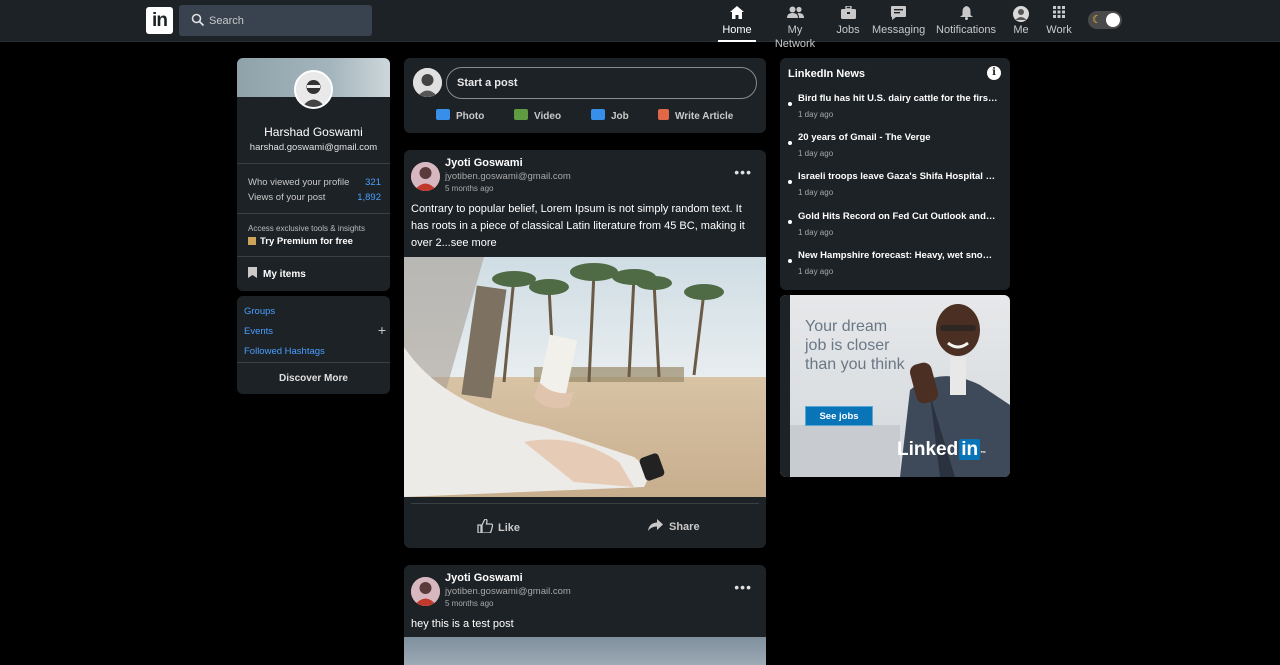 The width and height of the screenshot is (1280, 665). I want to click on nav-my-network: My Network, so click(795, 25).